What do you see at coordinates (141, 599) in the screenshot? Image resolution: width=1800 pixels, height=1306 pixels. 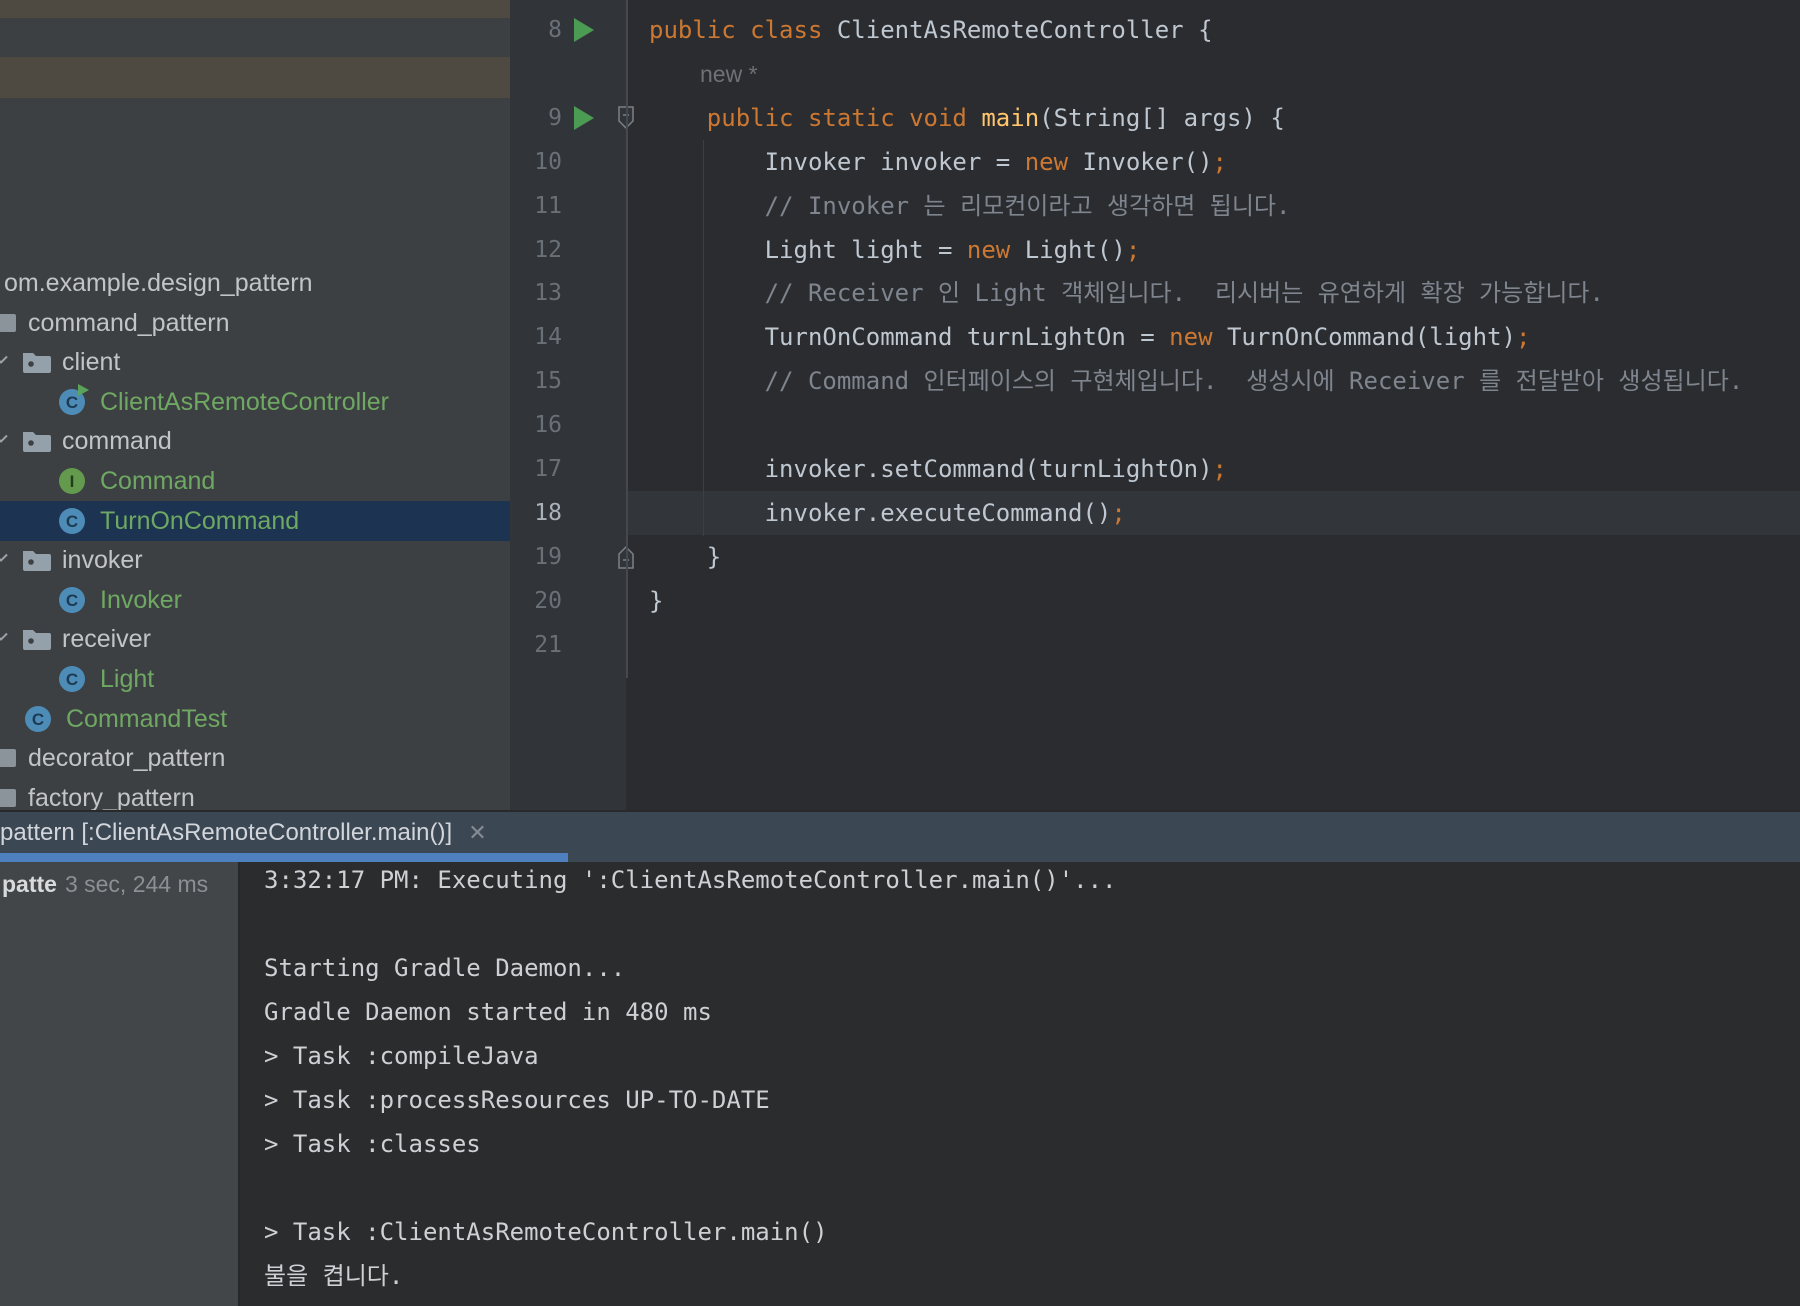 I see `tree-item-label: Invoker` at bounding box center [141, 599].